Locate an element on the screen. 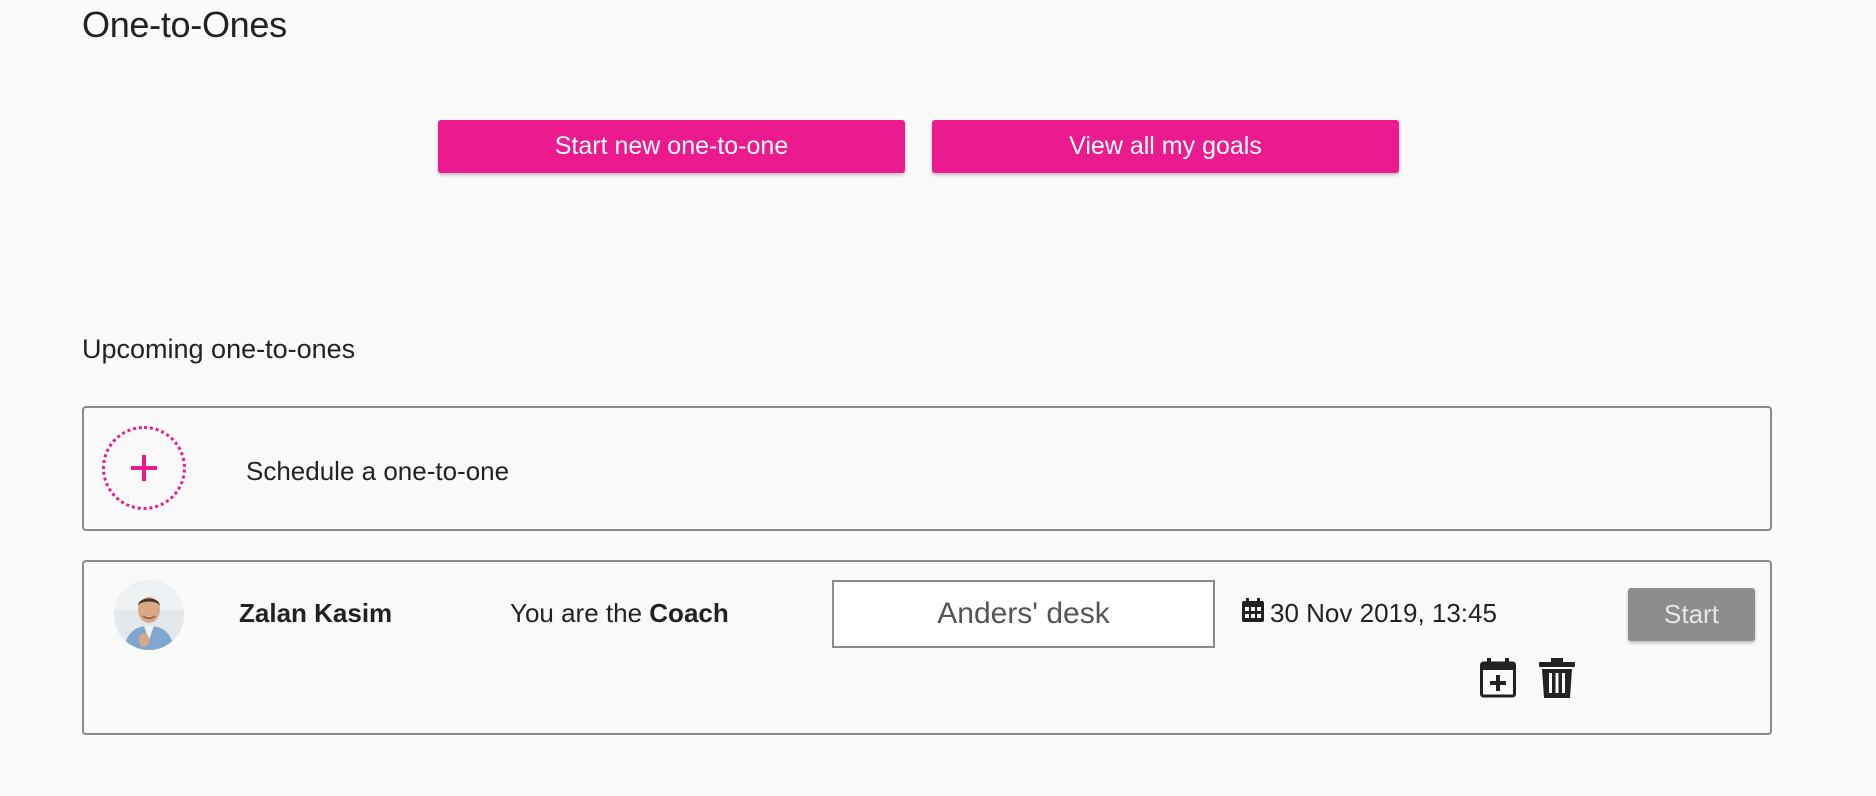 Image resolution: width=1876 pixels, height=796 pixels. person-name: Zalan Kasim is located at coordinates (316, 613).